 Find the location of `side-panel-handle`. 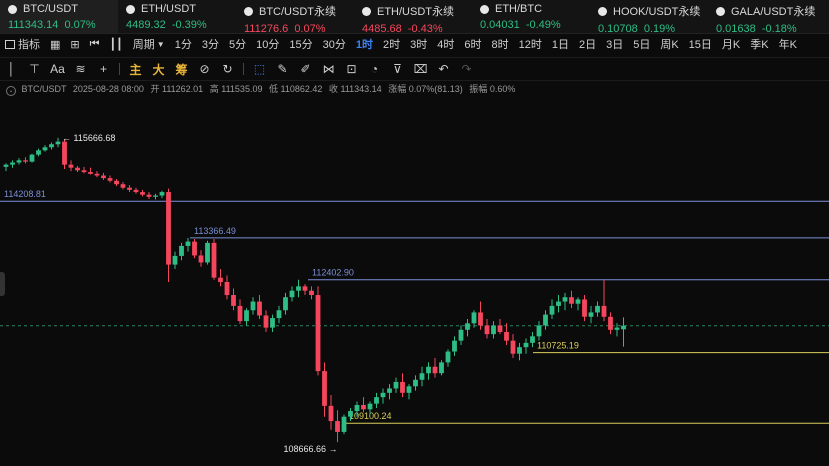

side-panel-handle is located at coordinates (2, 284).